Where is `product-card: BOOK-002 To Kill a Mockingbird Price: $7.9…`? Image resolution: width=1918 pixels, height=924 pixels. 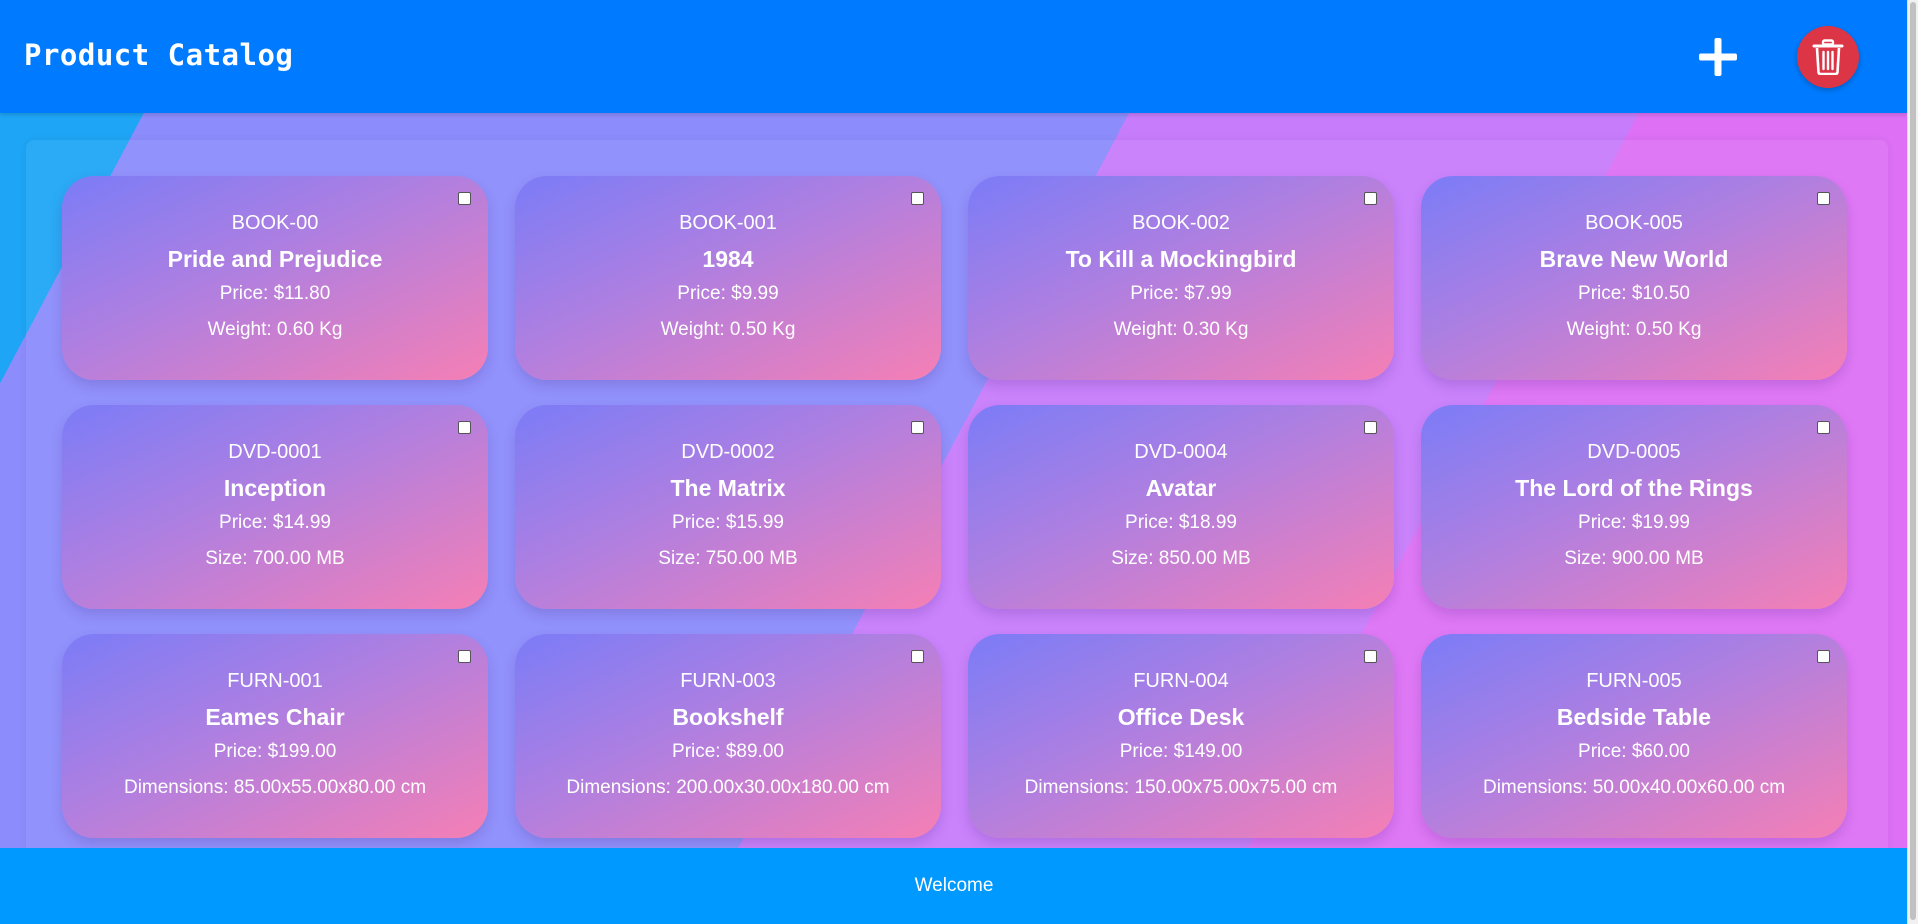
product-card: BOOK-002 To Kill a Mockingbird Price: $7.9… is located at coordinates (1181, 278).